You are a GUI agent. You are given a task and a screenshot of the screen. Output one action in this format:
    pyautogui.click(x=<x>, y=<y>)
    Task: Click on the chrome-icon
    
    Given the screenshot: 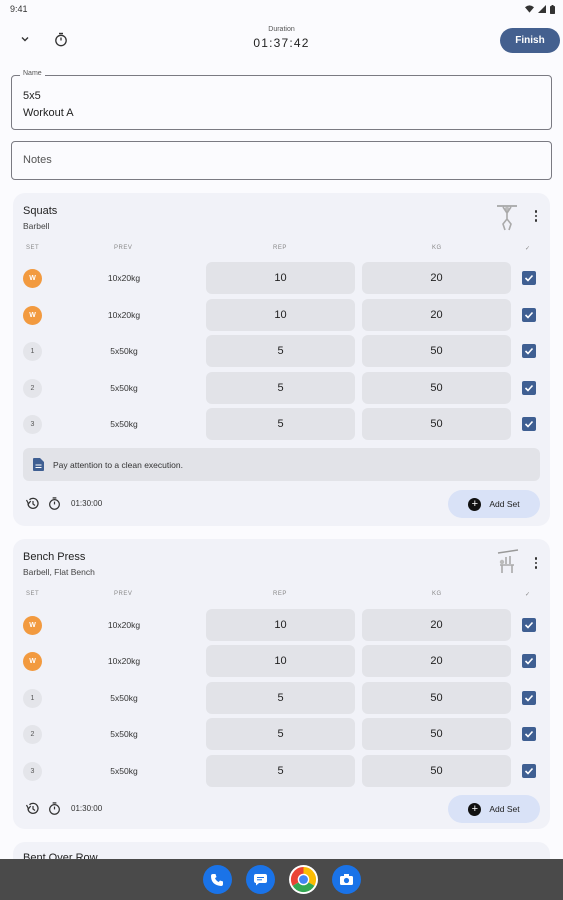 What is the action you would take?
    pyautogui.click(x=303, y=879)
    